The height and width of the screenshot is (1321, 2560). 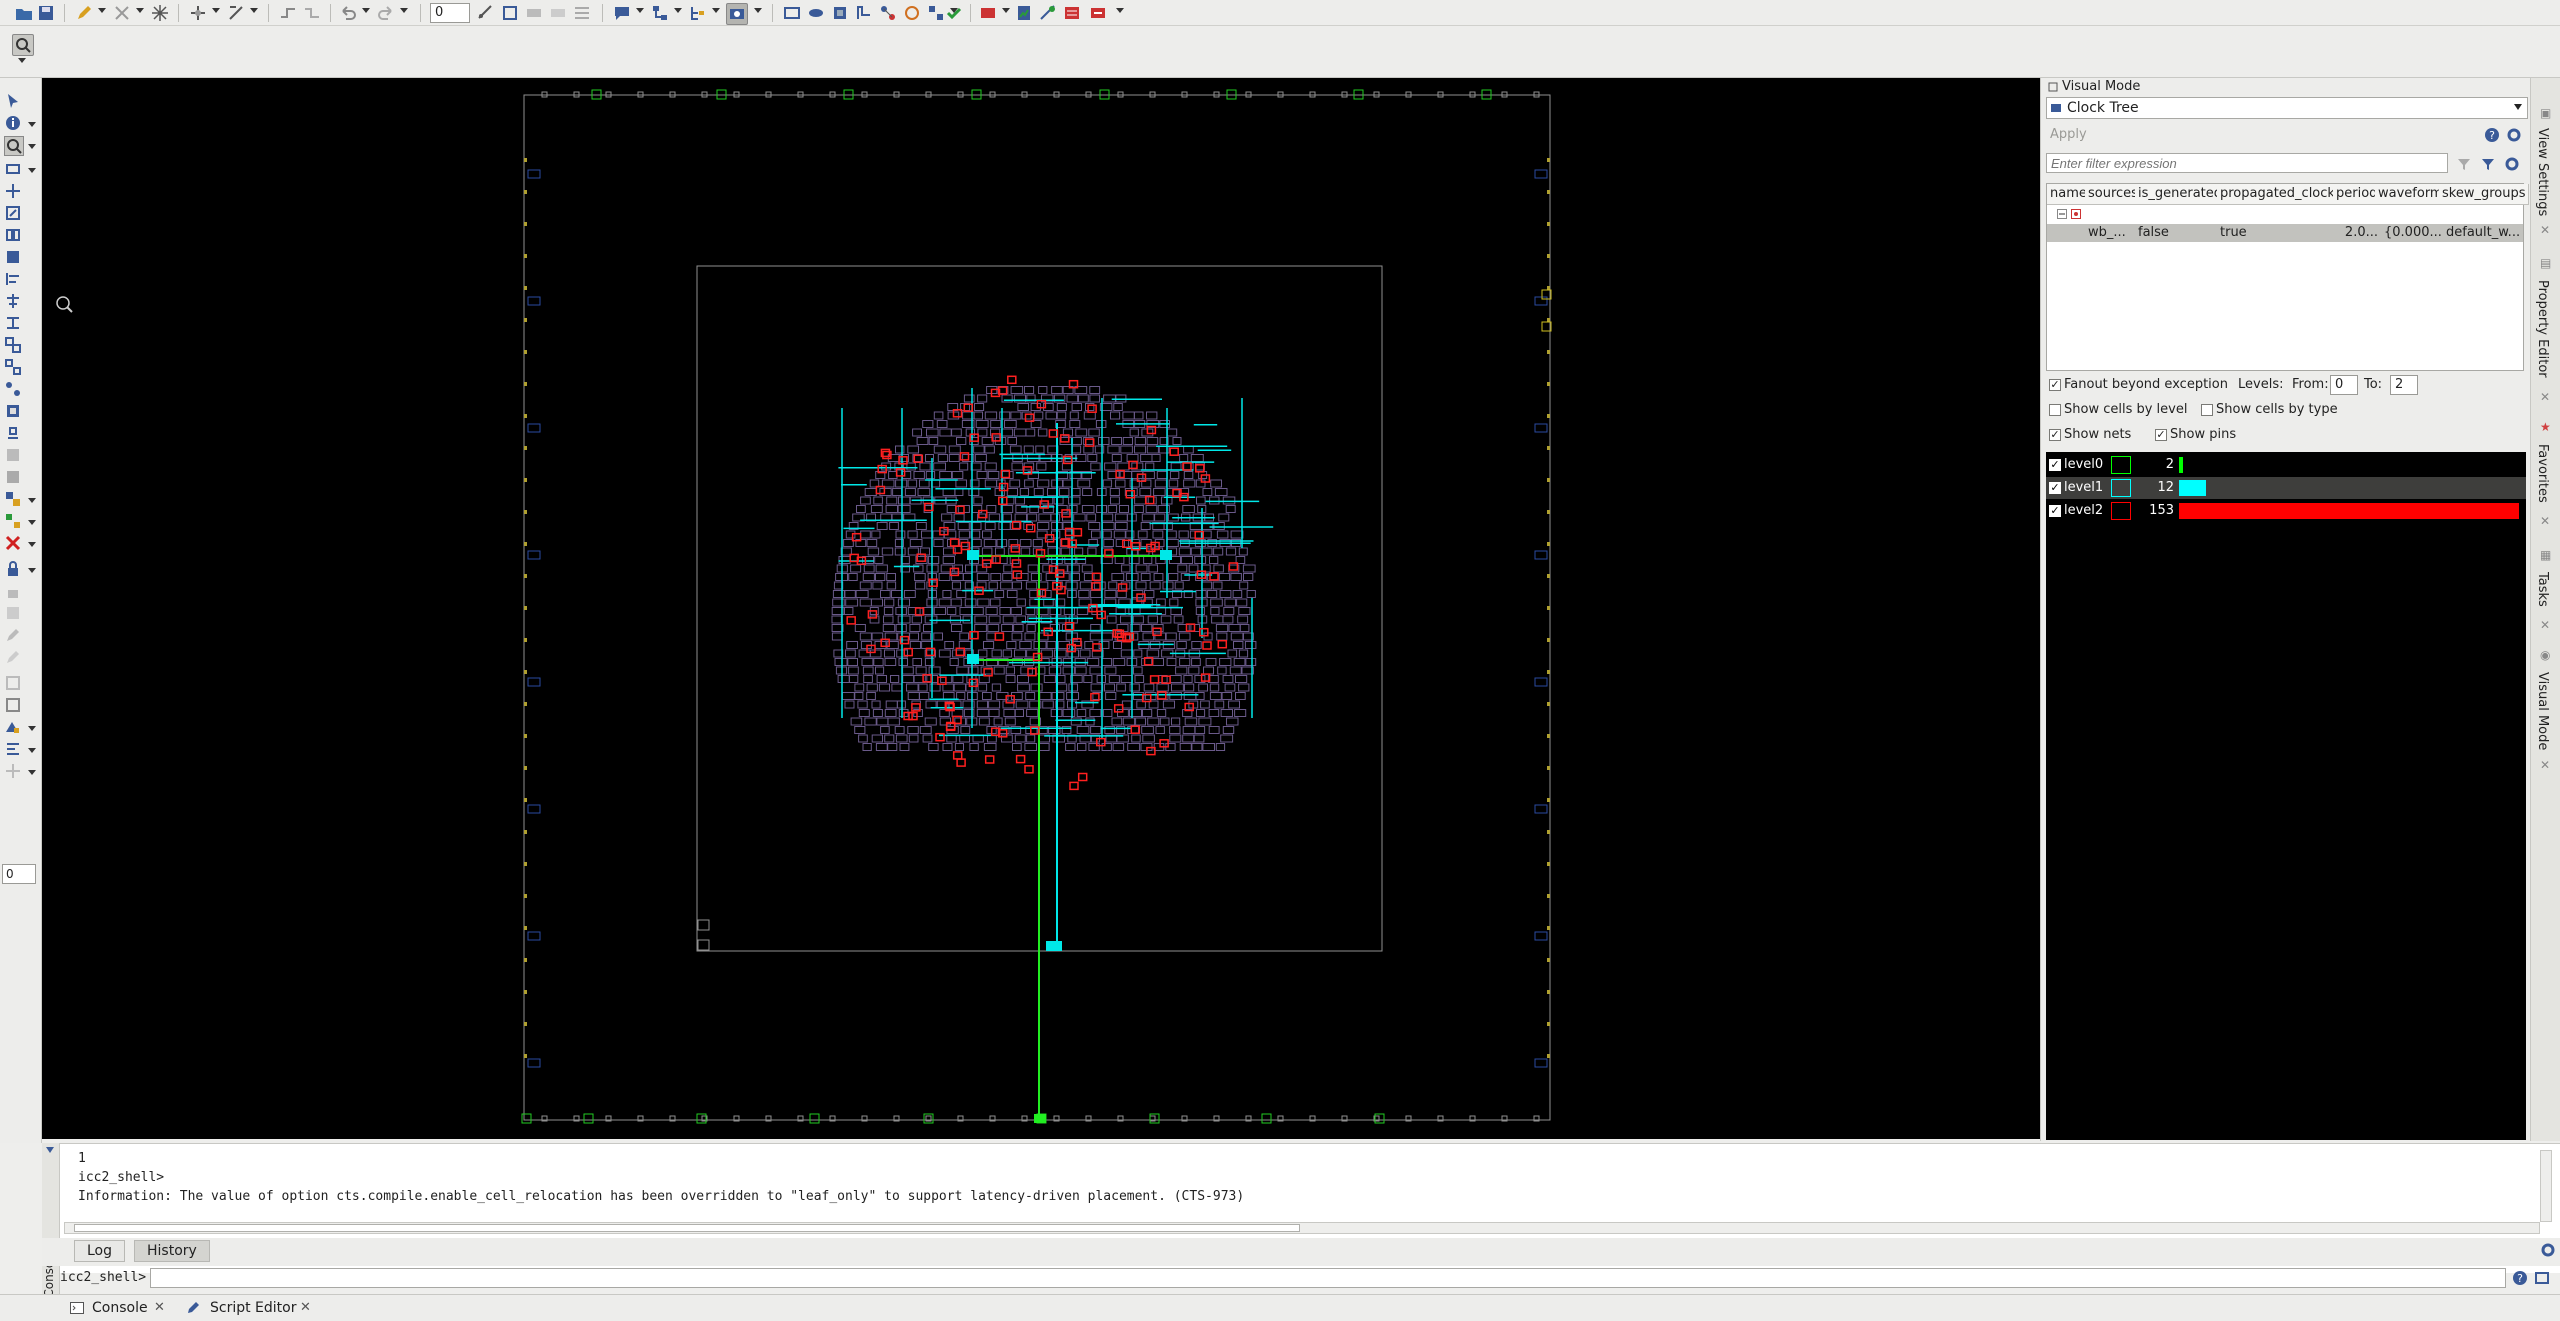 I want to click on open-folder-icon, so click(x=24, y=13).